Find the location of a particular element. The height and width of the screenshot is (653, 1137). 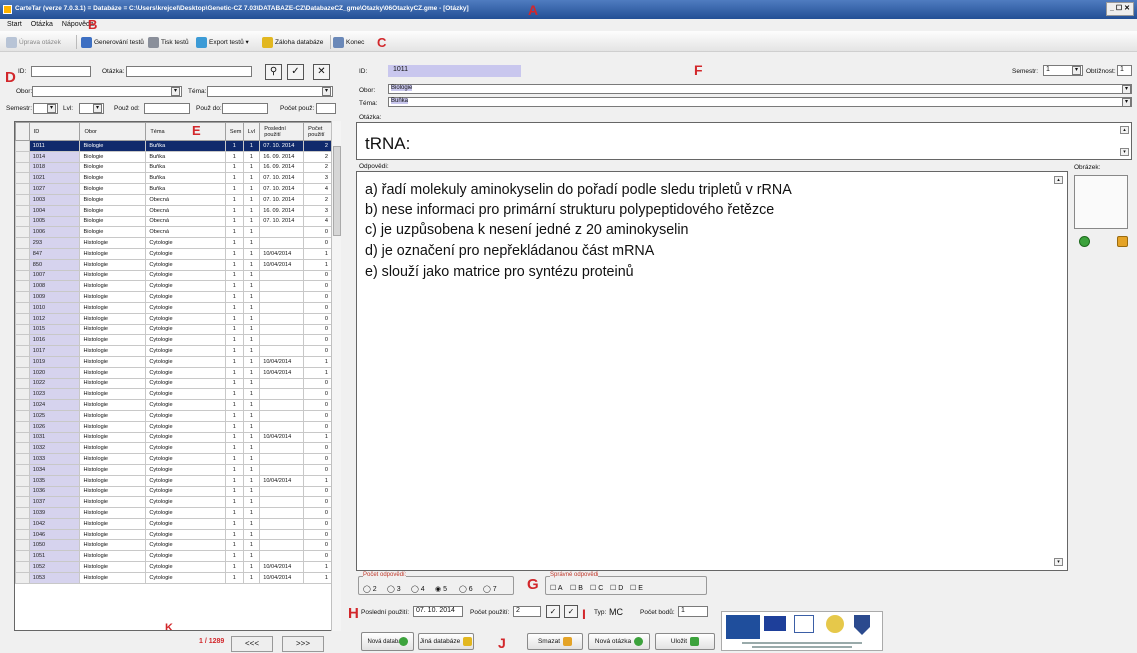

table-scrollbar is located at coordinates (336, 376).